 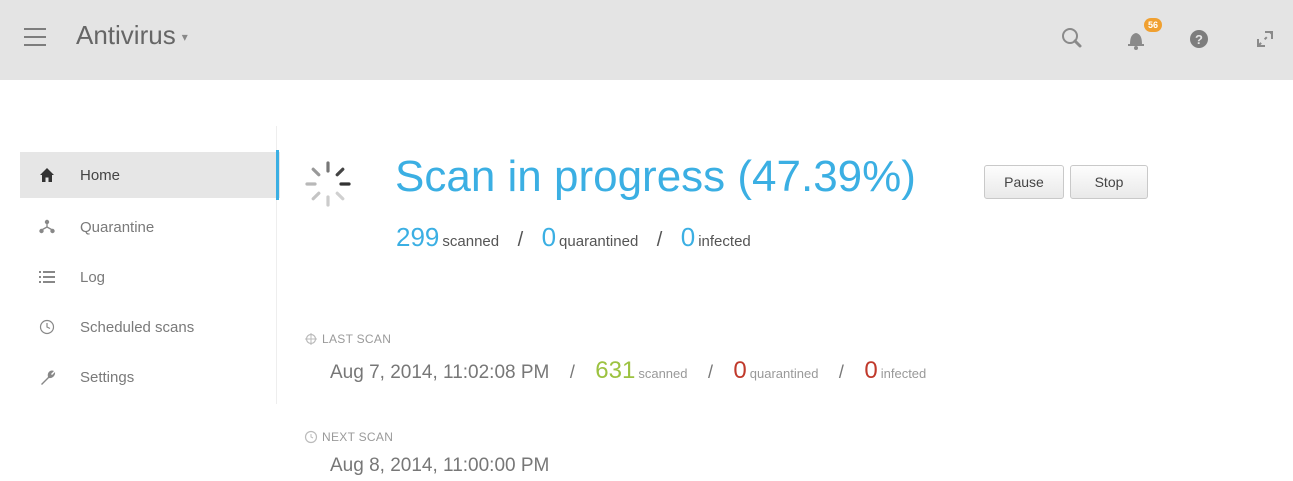 What do you see at coordinates (1153, 25) in the screenshot?
I see `notification-badge: 56` at bounding box center [1153, 25].